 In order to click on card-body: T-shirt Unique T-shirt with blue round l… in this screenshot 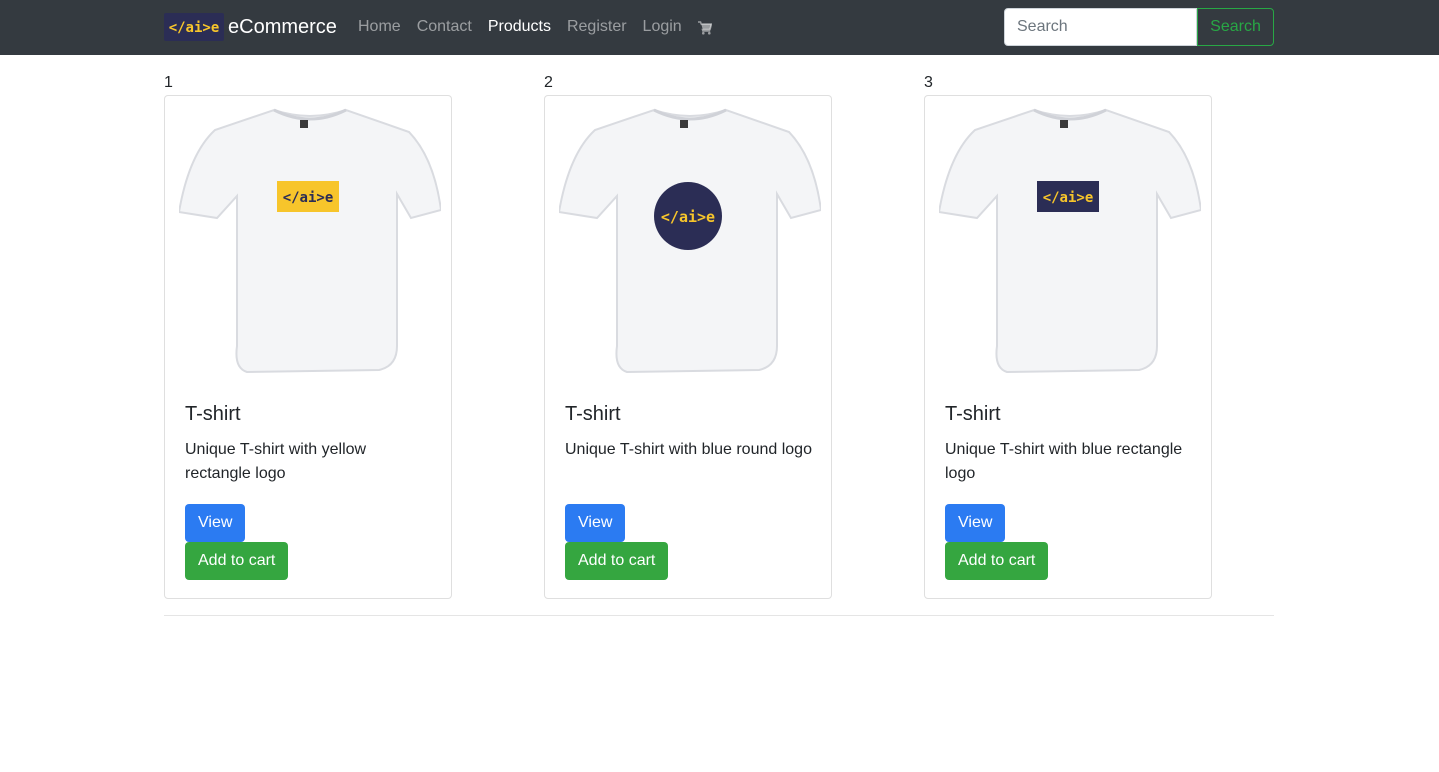, I will do `click(689, 491)`.